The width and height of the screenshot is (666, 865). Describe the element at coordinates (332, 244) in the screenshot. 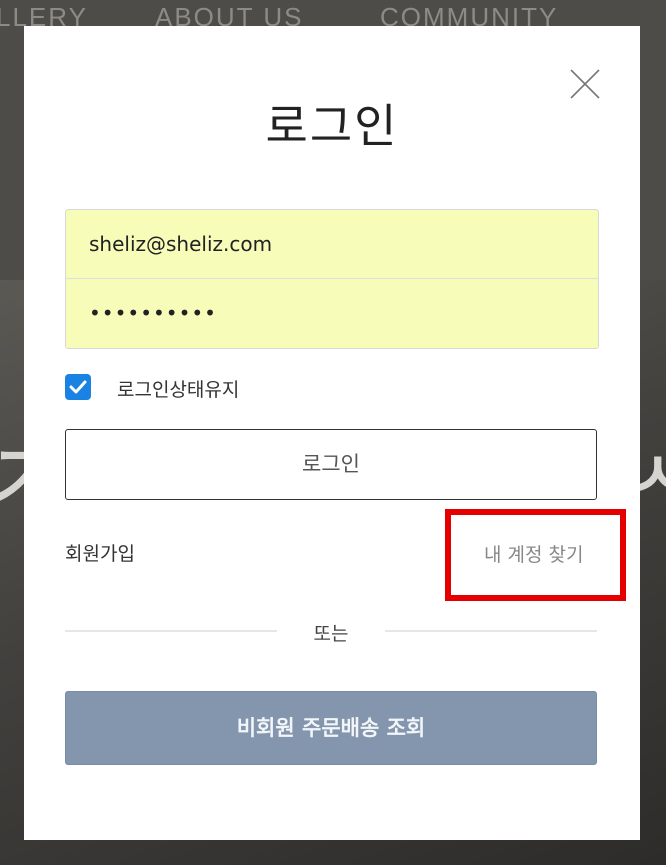

I see `email-field` at that location.